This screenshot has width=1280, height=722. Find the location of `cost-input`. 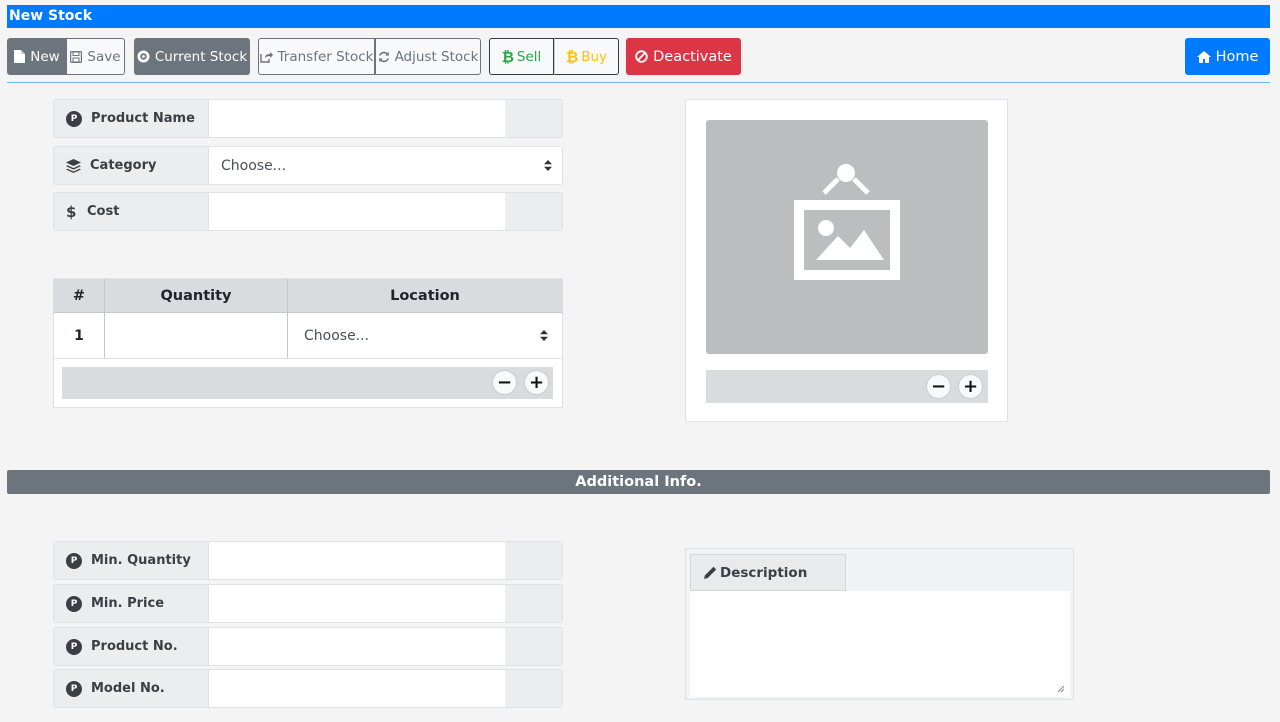

cost-input is located at coordinates (357, 211).